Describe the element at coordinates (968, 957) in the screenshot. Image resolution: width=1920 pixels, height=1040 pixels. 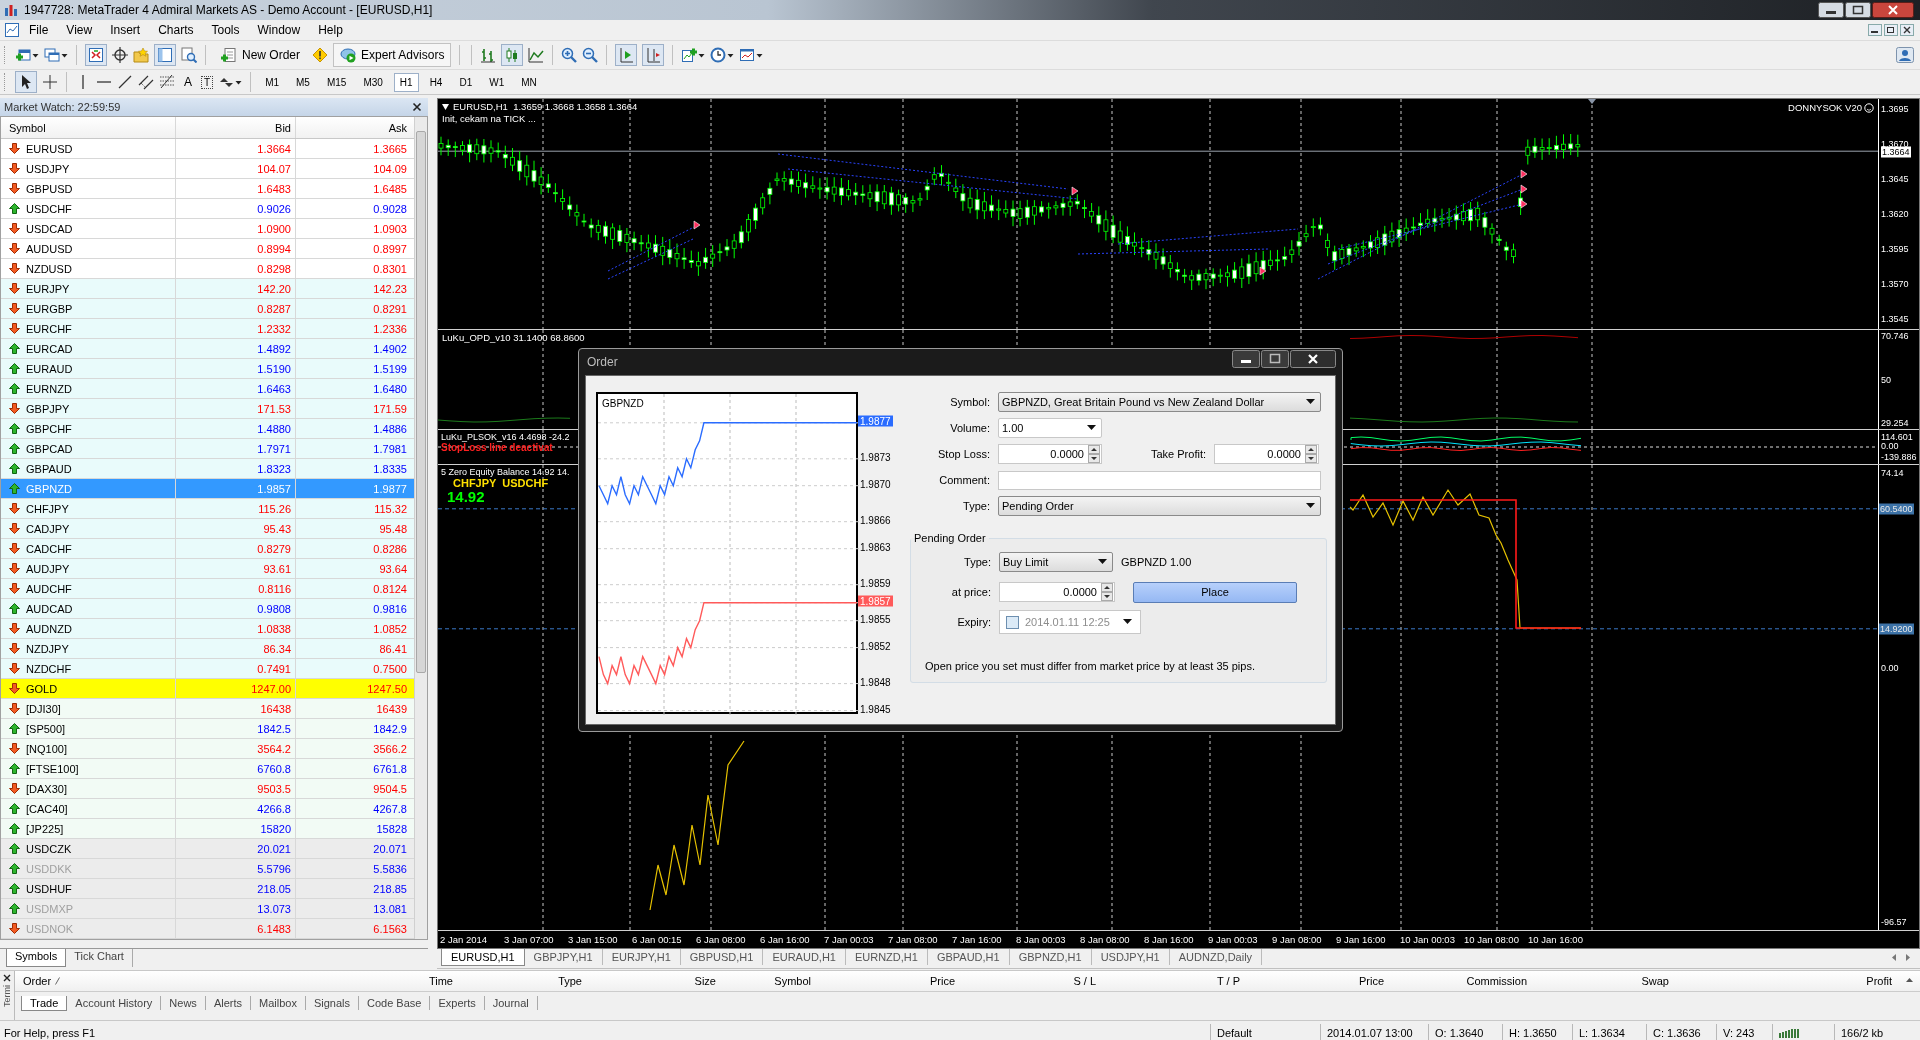
I see `chart-tab: GBPAUD,H1` at that location.